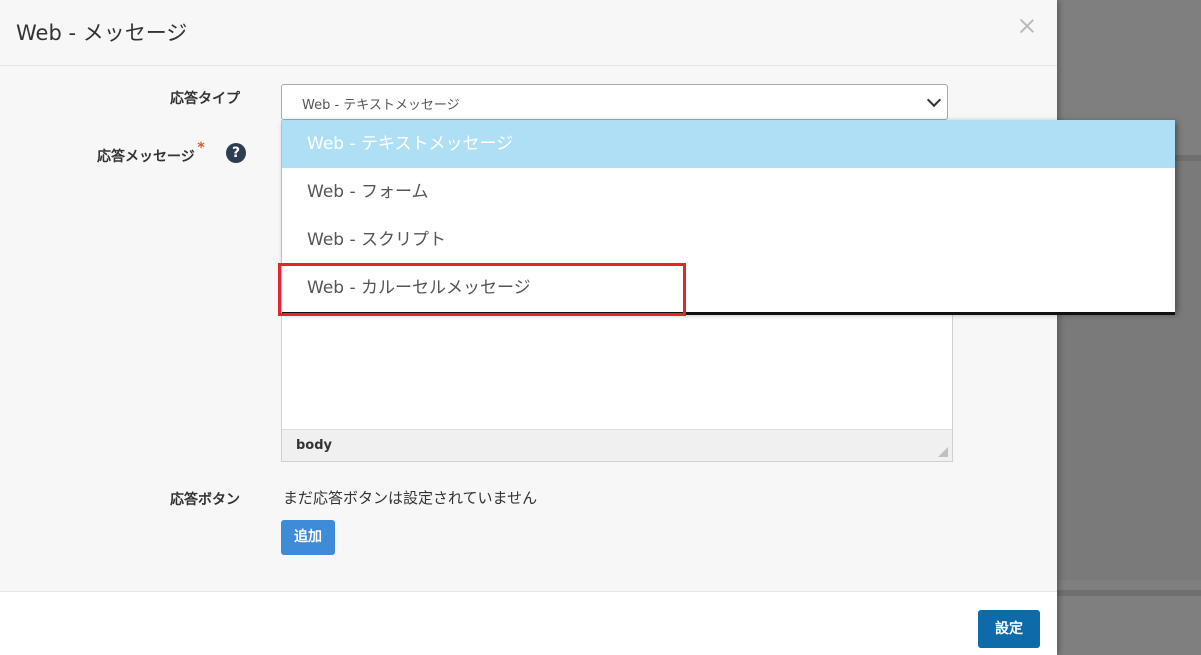 Image resolution: width=1201 pixels, height=655 pixels. I want to click on response-message-label-wrap: 応答メッセージ *, so click(151, 153).